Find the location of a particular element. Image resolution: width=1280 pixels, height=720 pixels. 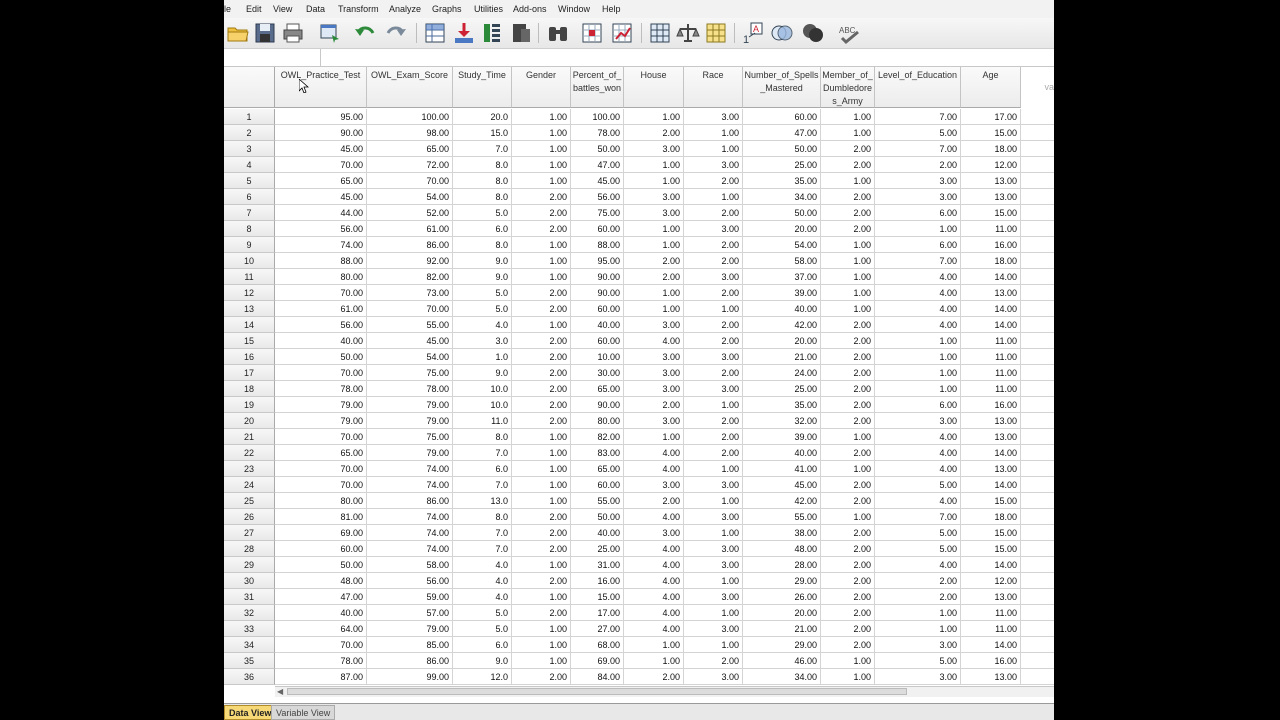

data-cell: 37.00 is located at coordinates (782, 277).